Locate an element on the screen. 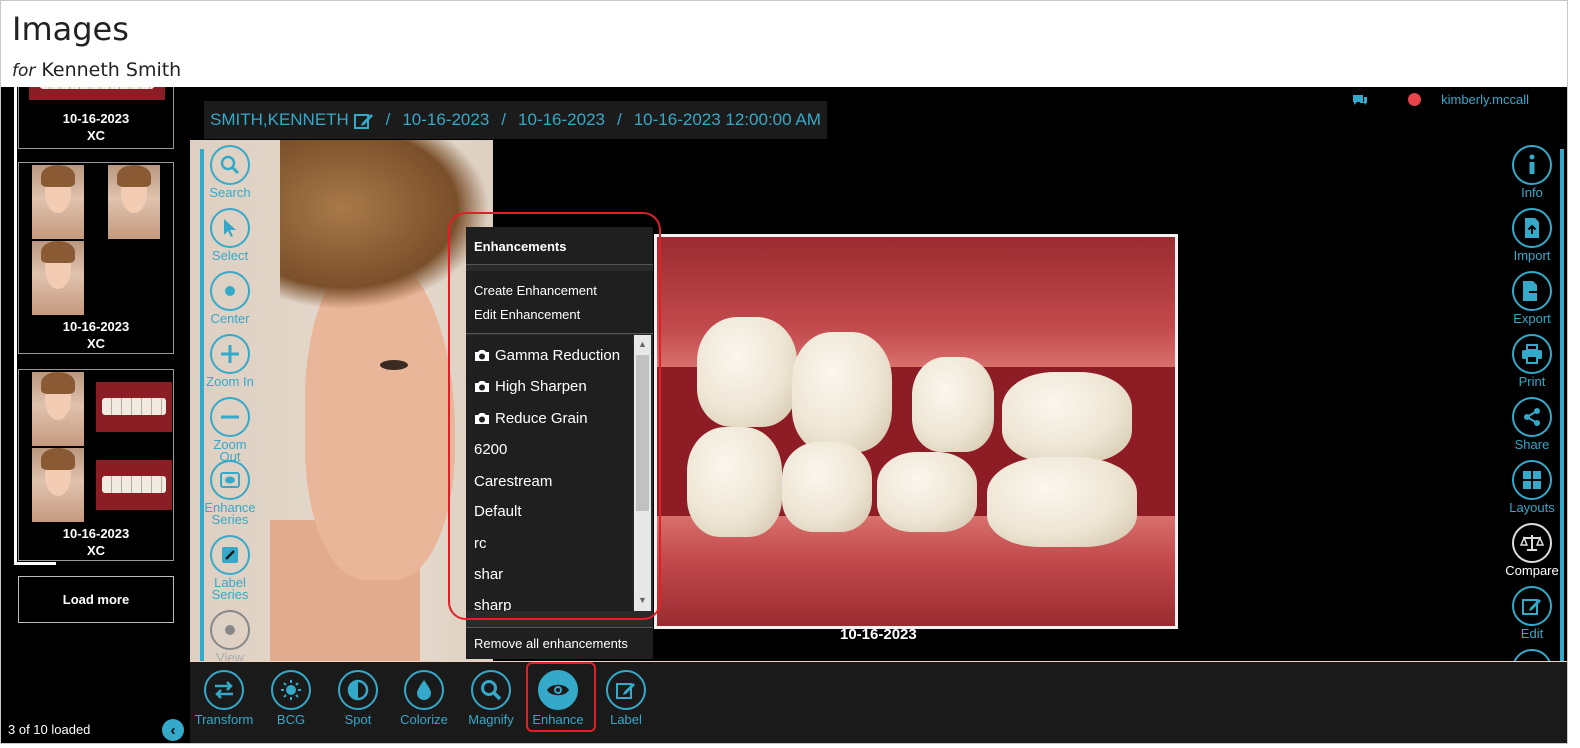 This screenshot has width=1580, height=748. share-tool: Share is located at coordinates (1532, 424).